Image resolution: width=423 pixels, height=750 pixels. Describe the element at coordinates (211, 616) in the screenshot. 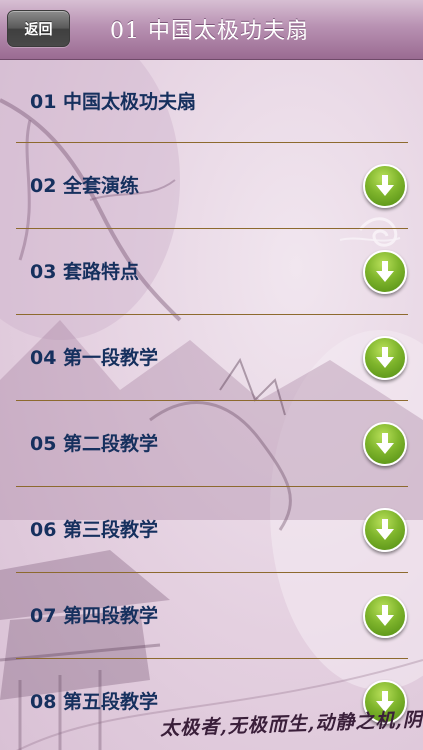

I see `list-item: 07 第四段教学` at that location.